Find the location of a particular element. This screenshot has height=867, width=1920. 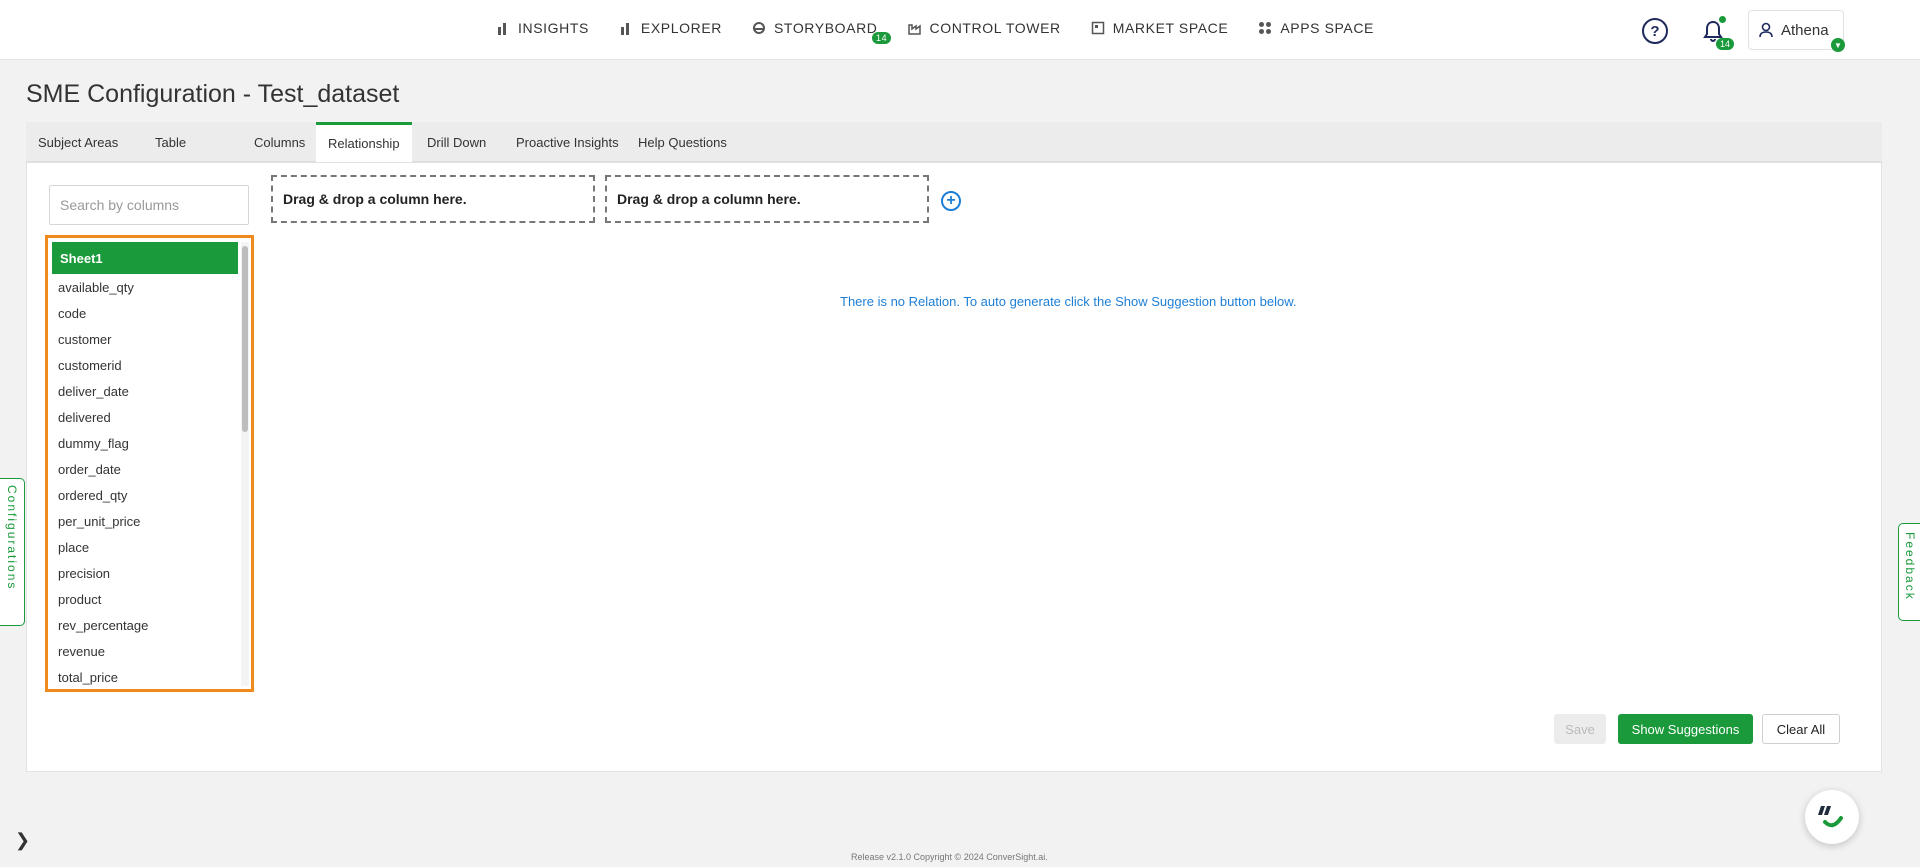

sheet-header: Sheet1 is located at coordinates (145, 258).